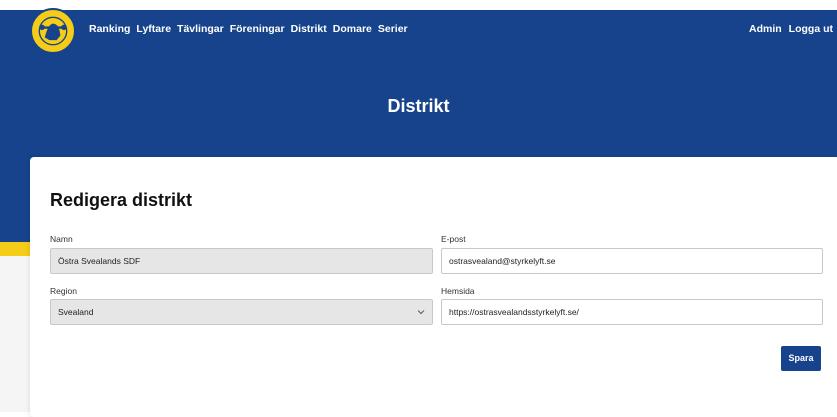 This screenshot has height=417, width=837. What do you see at coordinates (109, 29) in the screenshot?
I see `nav-item-ranking: Ranking` at bounding box center [109, 29].